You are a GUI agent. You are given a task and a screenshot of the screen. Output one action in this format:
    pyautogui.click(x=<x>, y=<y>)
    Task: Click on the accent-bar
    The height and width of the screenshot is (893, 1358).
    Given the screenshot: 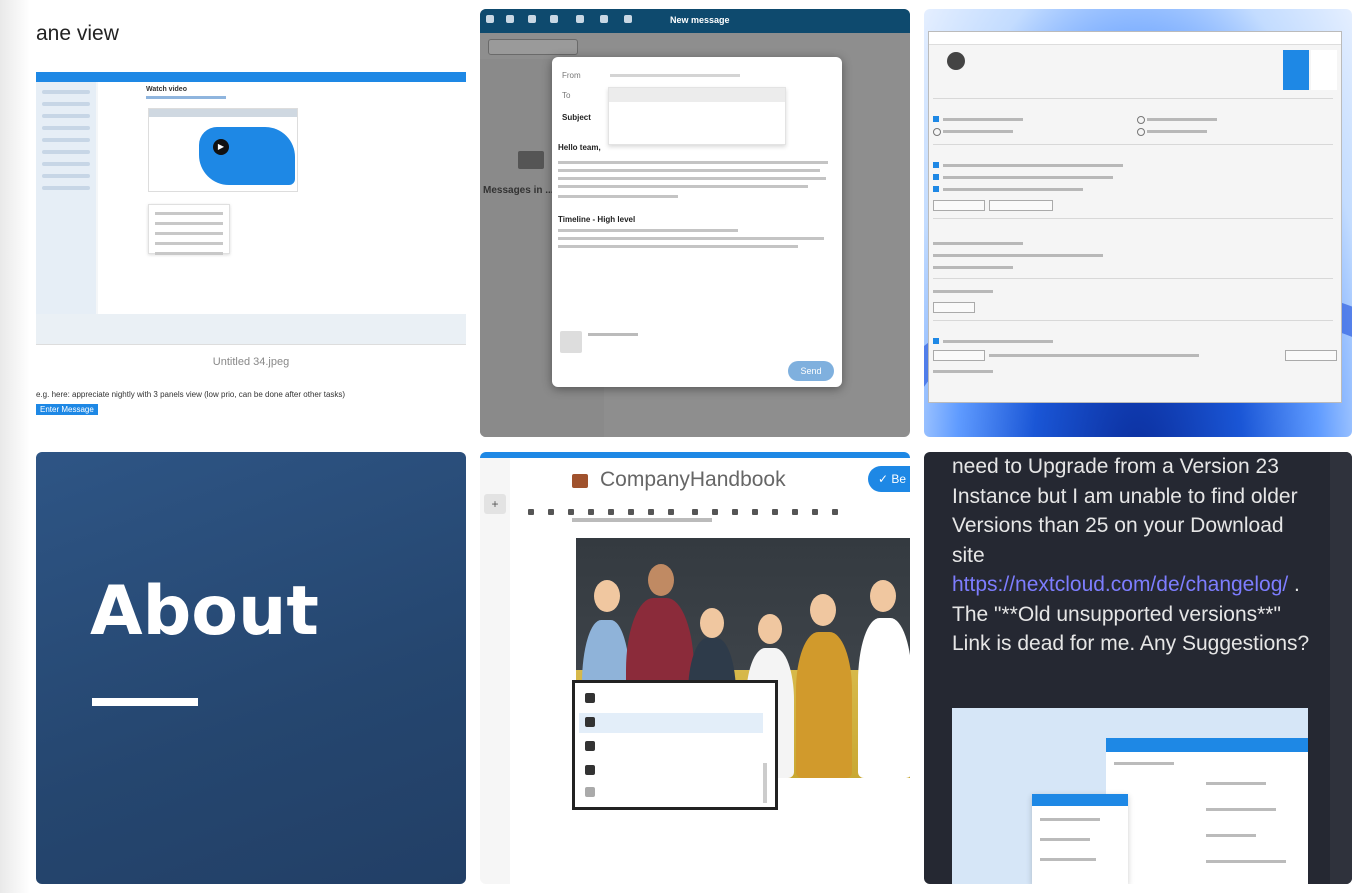 What is the action you would take?
    pyautogui.click(x=695, y=455)
    